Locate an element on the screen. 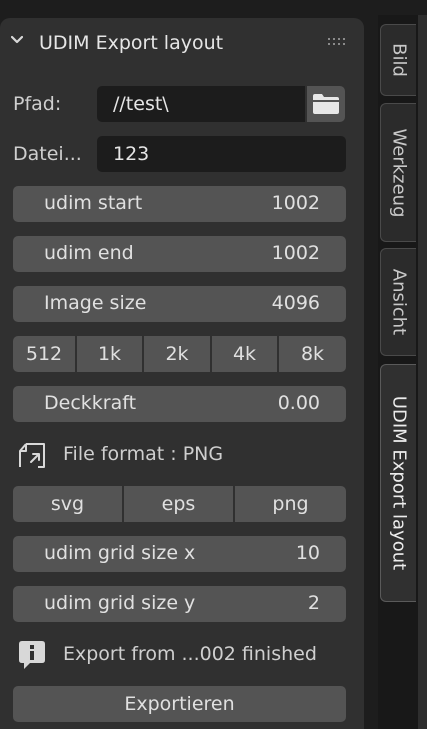  deckkraft-value: 0.00 is located at coordinates (298, 403).